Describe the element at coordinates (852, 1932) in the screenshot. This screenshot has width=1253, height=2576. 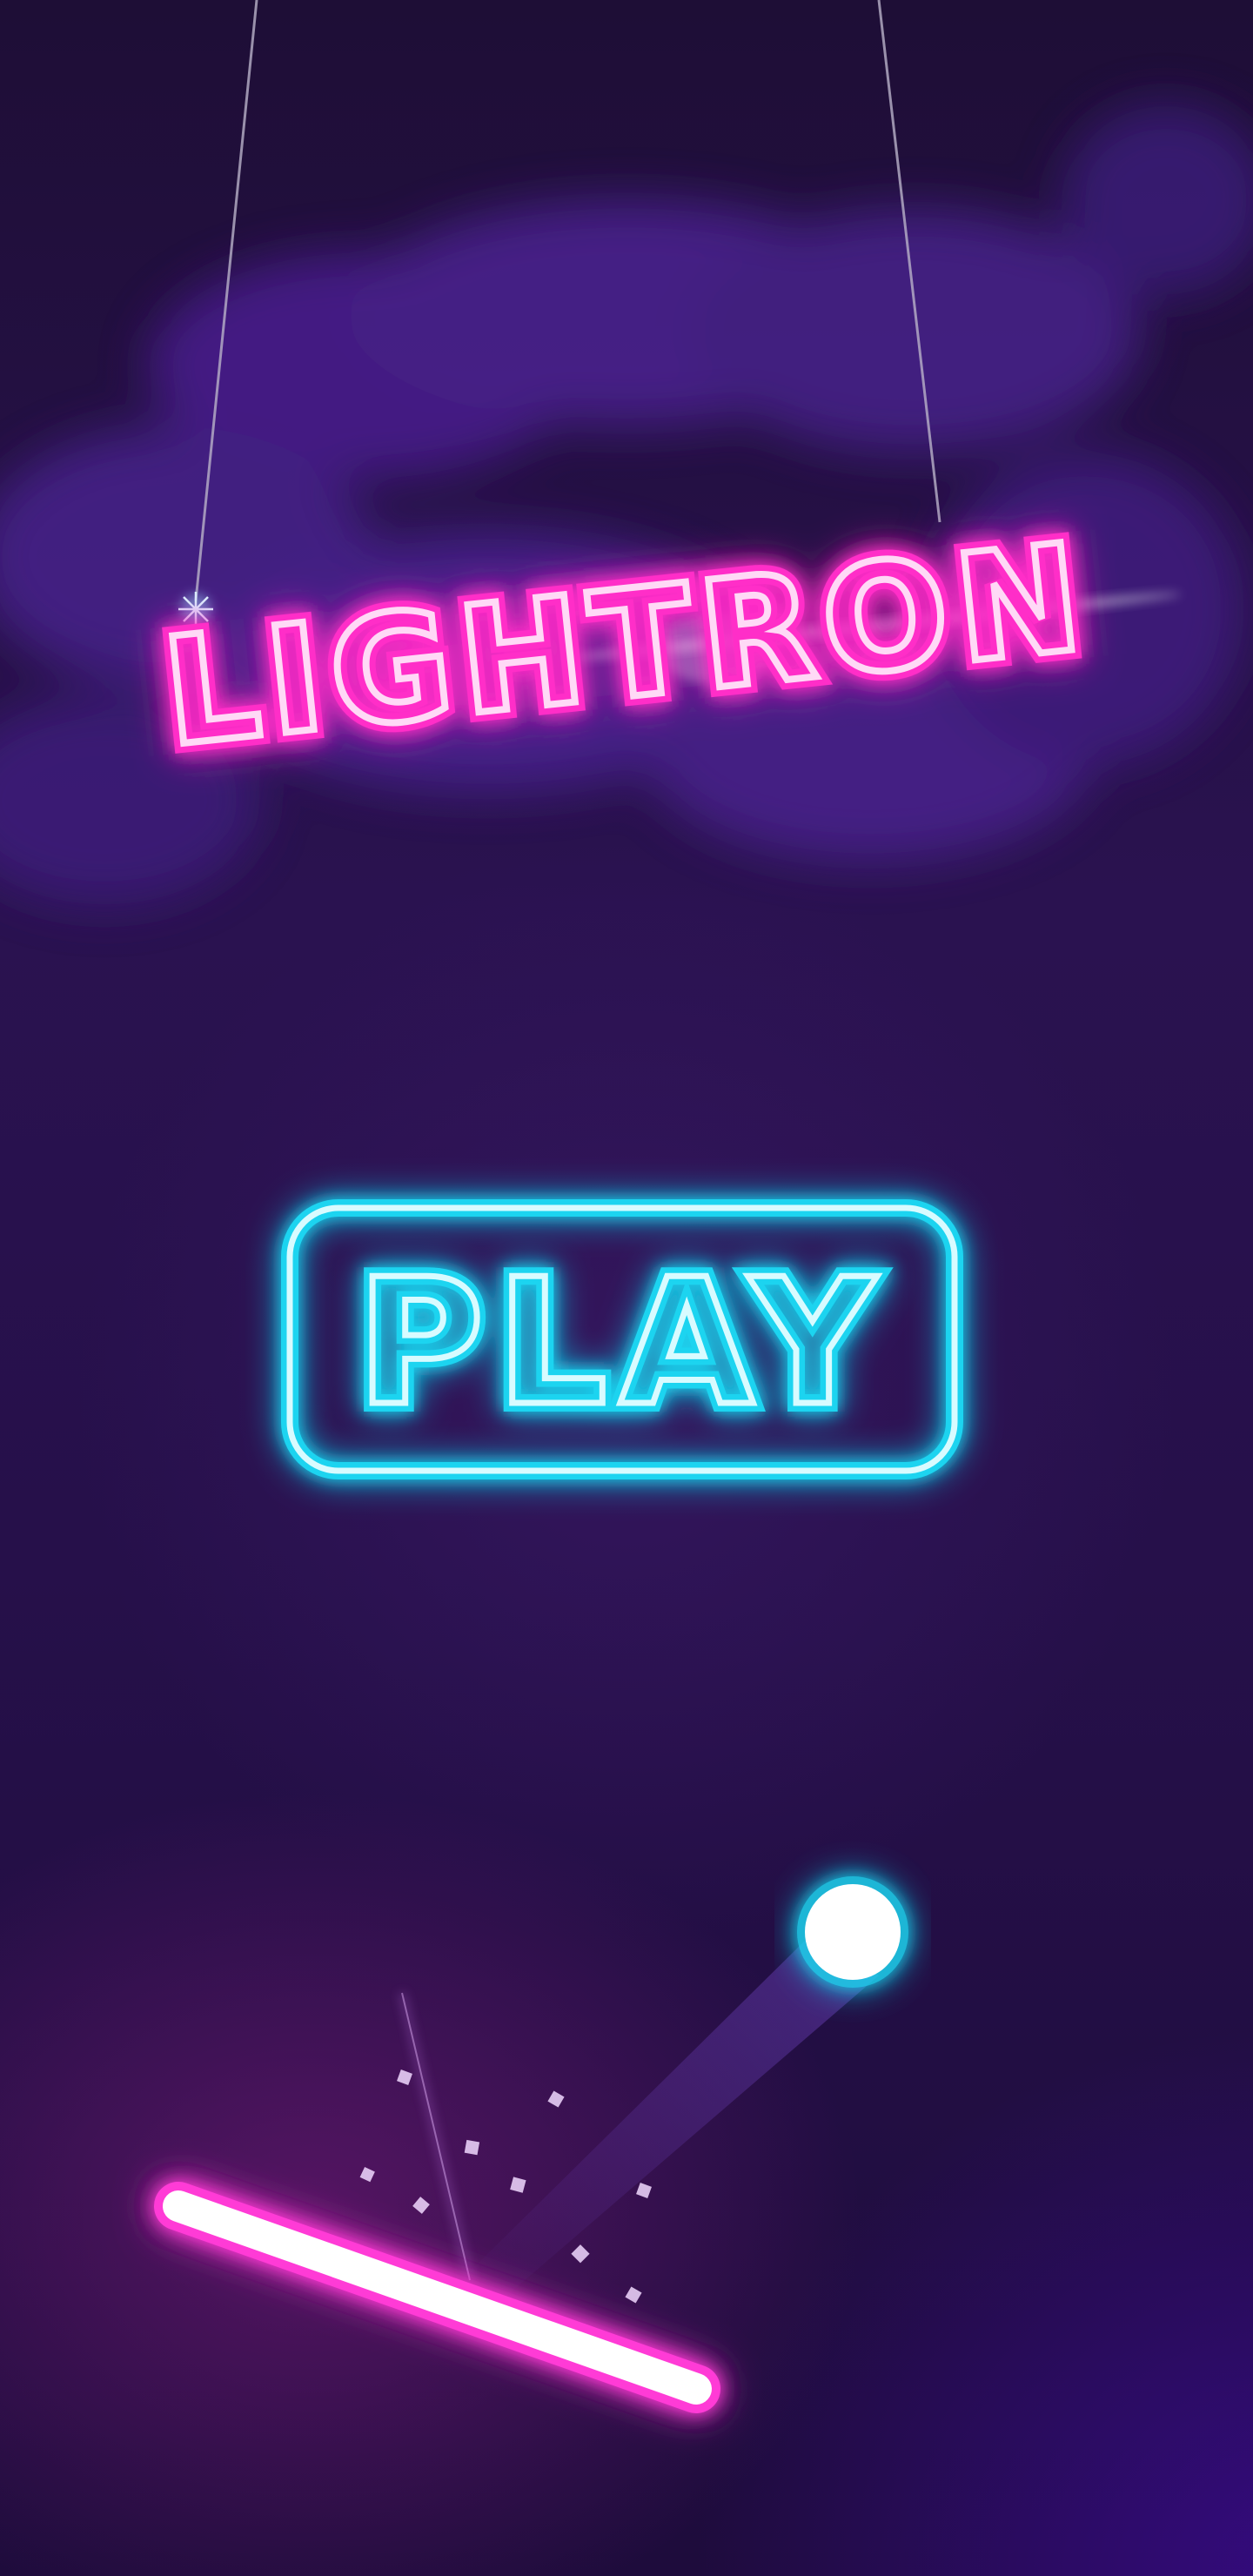
I see `neon-ball-icon` at that location.